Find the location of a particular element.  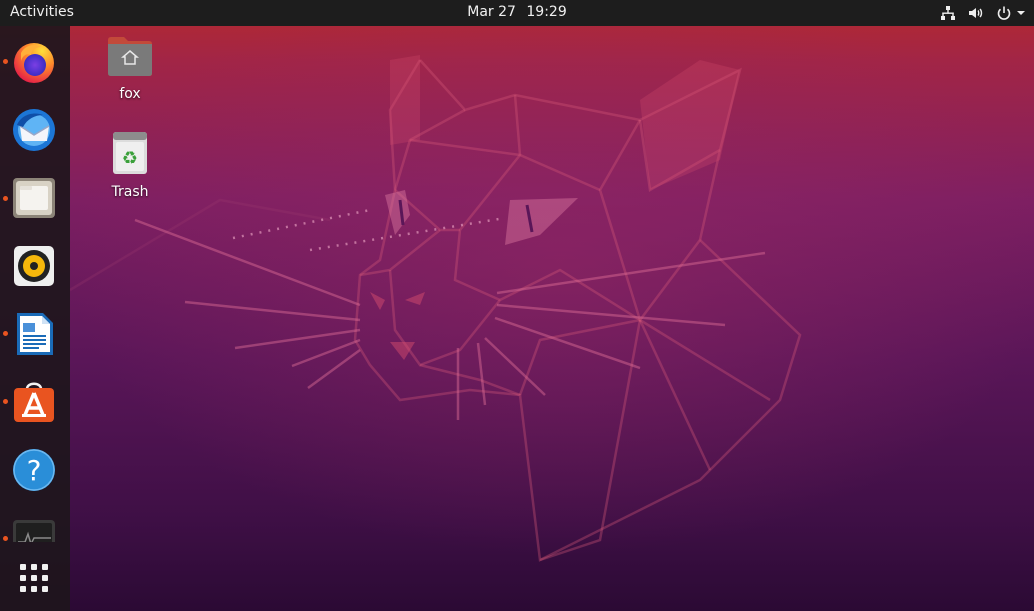

show-applications-button is located at coordinates (34, 578).